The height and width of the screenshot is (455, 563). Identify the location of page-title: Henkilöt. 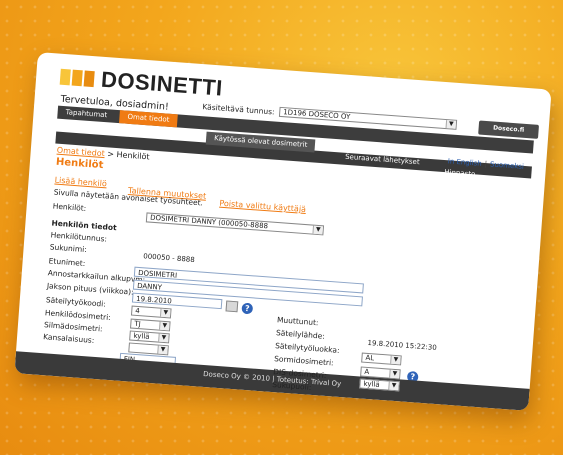
(79, 164).